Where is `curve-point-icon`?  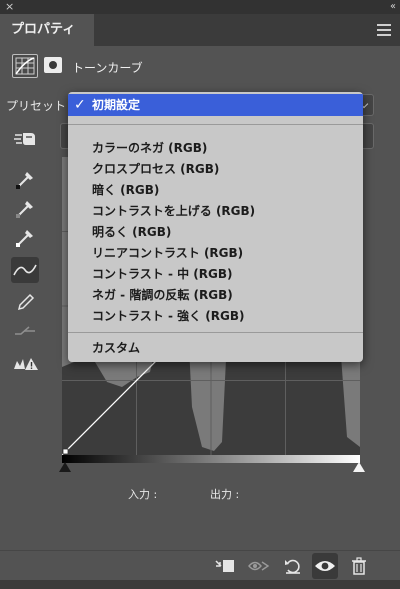
curve-point-icon is located at coordinates (25, 270).